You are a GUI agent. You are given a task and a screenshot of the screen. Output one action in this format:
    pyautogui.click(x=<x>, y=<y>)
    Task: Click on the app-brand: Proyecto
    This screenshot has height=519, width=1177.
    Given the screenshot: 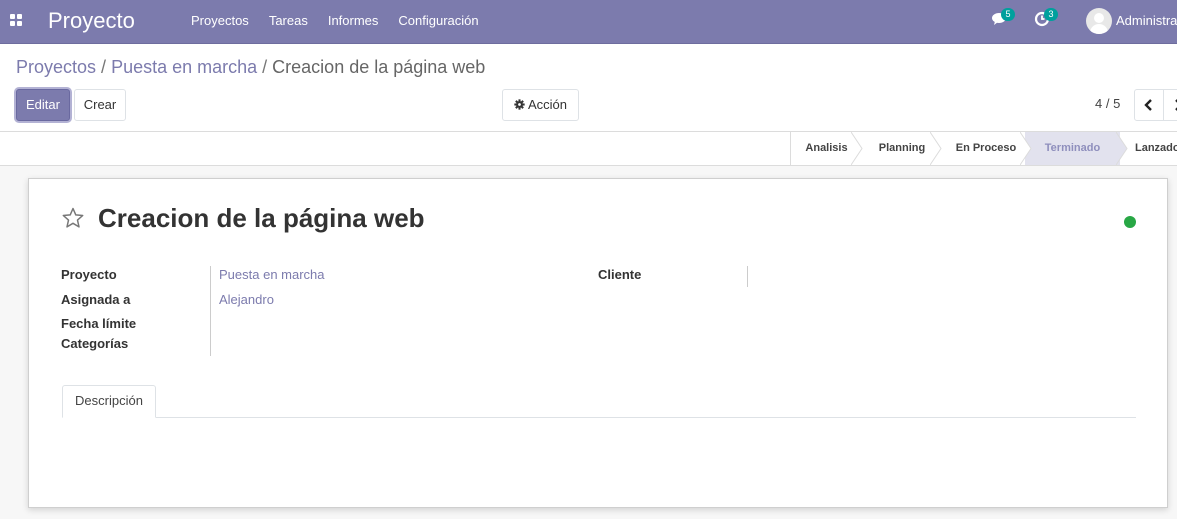 What is the action you would take?
    pyautogui.click(x=91, y=20)
    